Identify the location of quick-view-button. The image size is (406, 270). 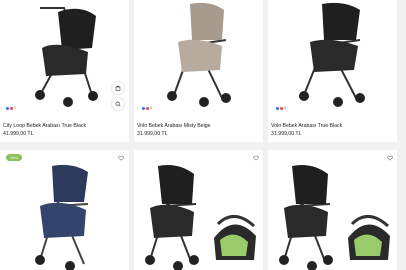
(118, 104).